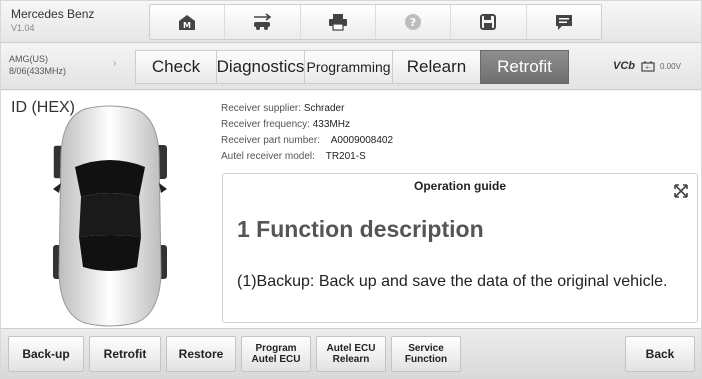 This screenshot has height=379, width=702. Describe the element at coordinates (351, 359) in the screenshot. I see `autel-ecu-relearn-line2: Relearn` at that location.